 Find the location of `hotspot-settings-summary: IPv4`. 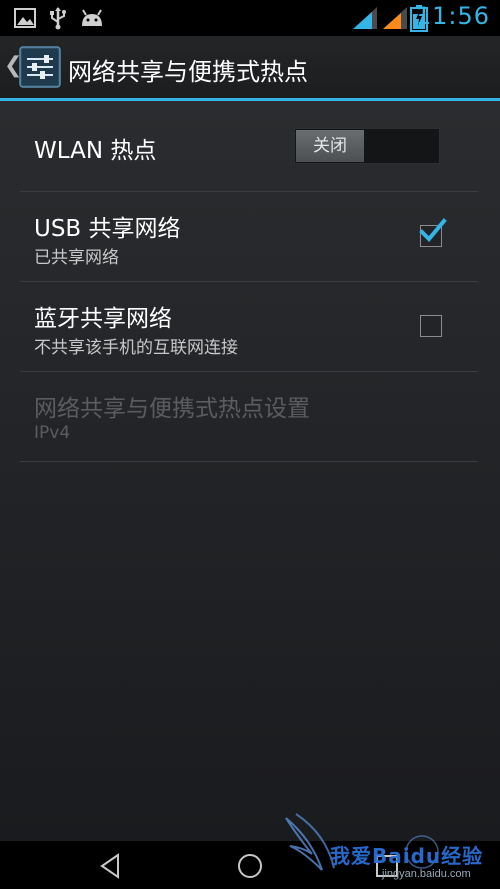

hotspot-settings-summary: IPv4 is located at coordinates (52, 433).